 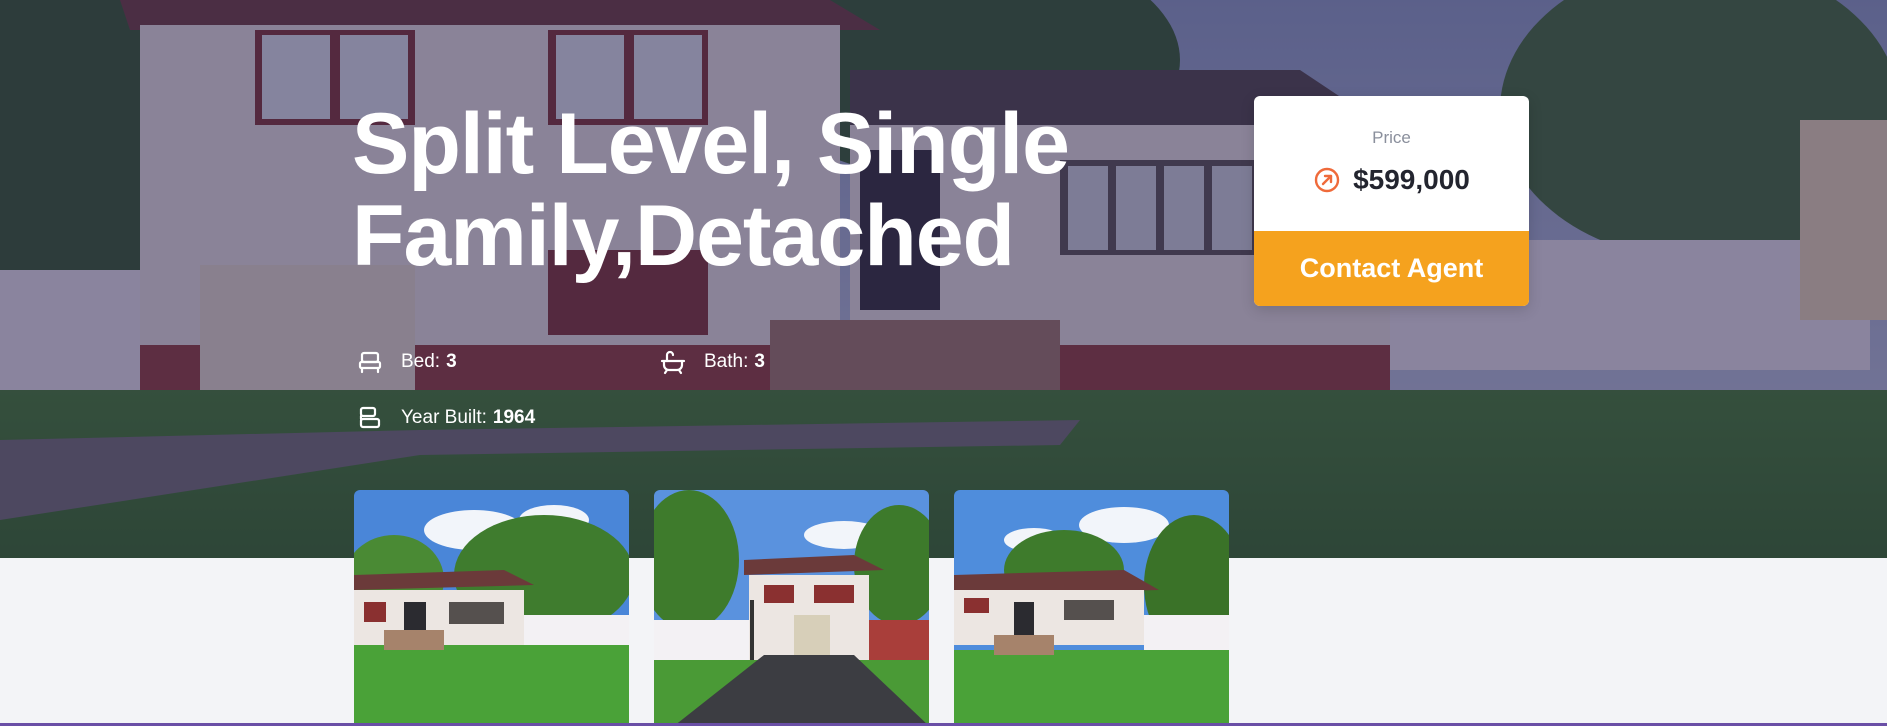 I want to click on contact-agent-button: Contact Agent, so click(x=1391, y=268).